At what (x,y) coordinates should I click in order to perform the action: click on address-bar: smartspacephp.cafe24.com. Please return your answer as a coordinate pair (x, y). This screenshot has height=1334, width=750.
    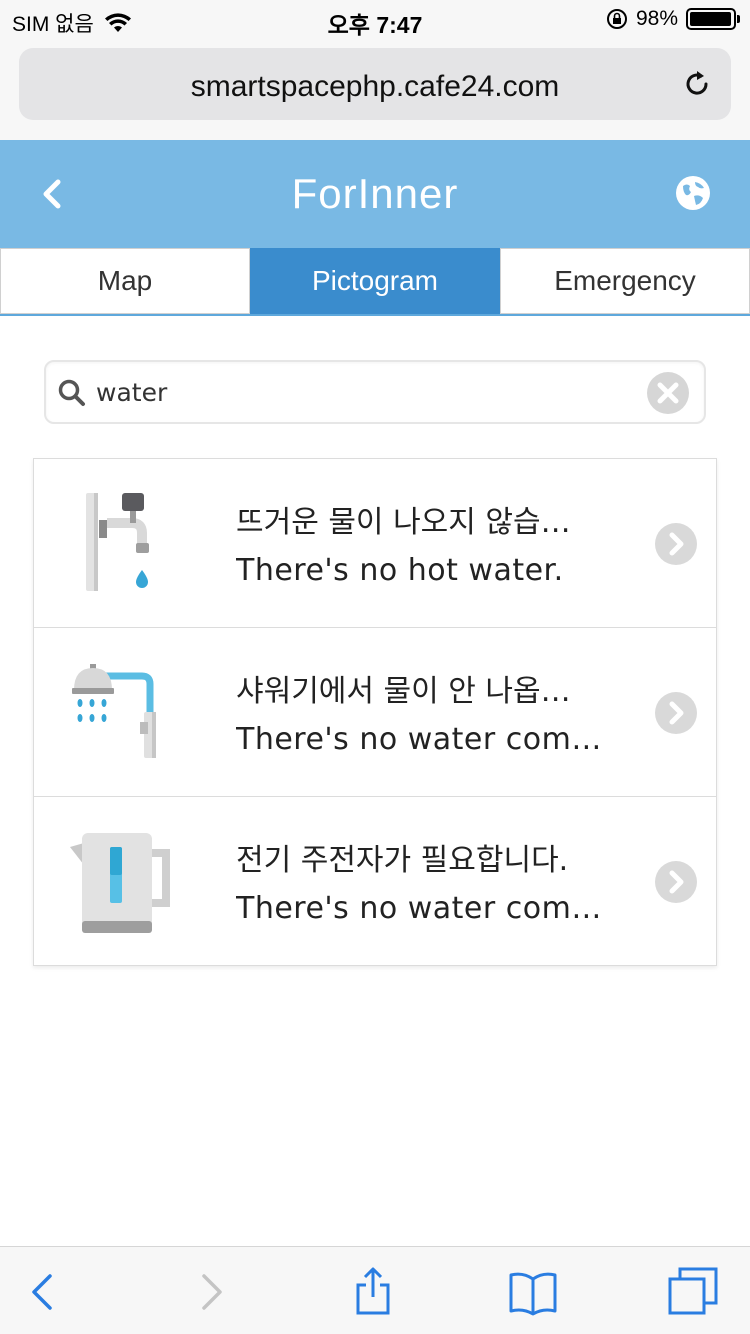
    Looking at the image, I should click on (375, 84).